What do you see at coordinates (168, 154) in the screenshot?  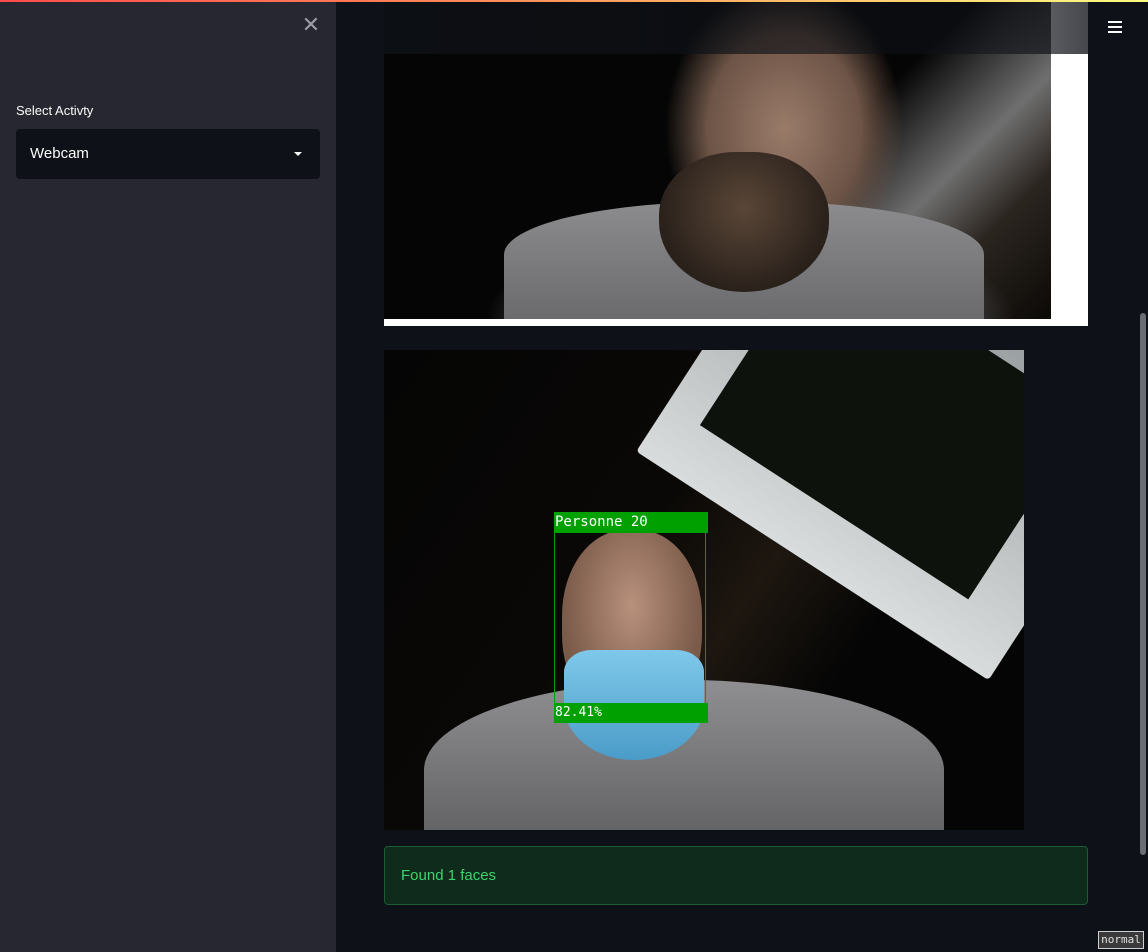 I see `activity-select: Webcam` at bounding box center [168, 154].